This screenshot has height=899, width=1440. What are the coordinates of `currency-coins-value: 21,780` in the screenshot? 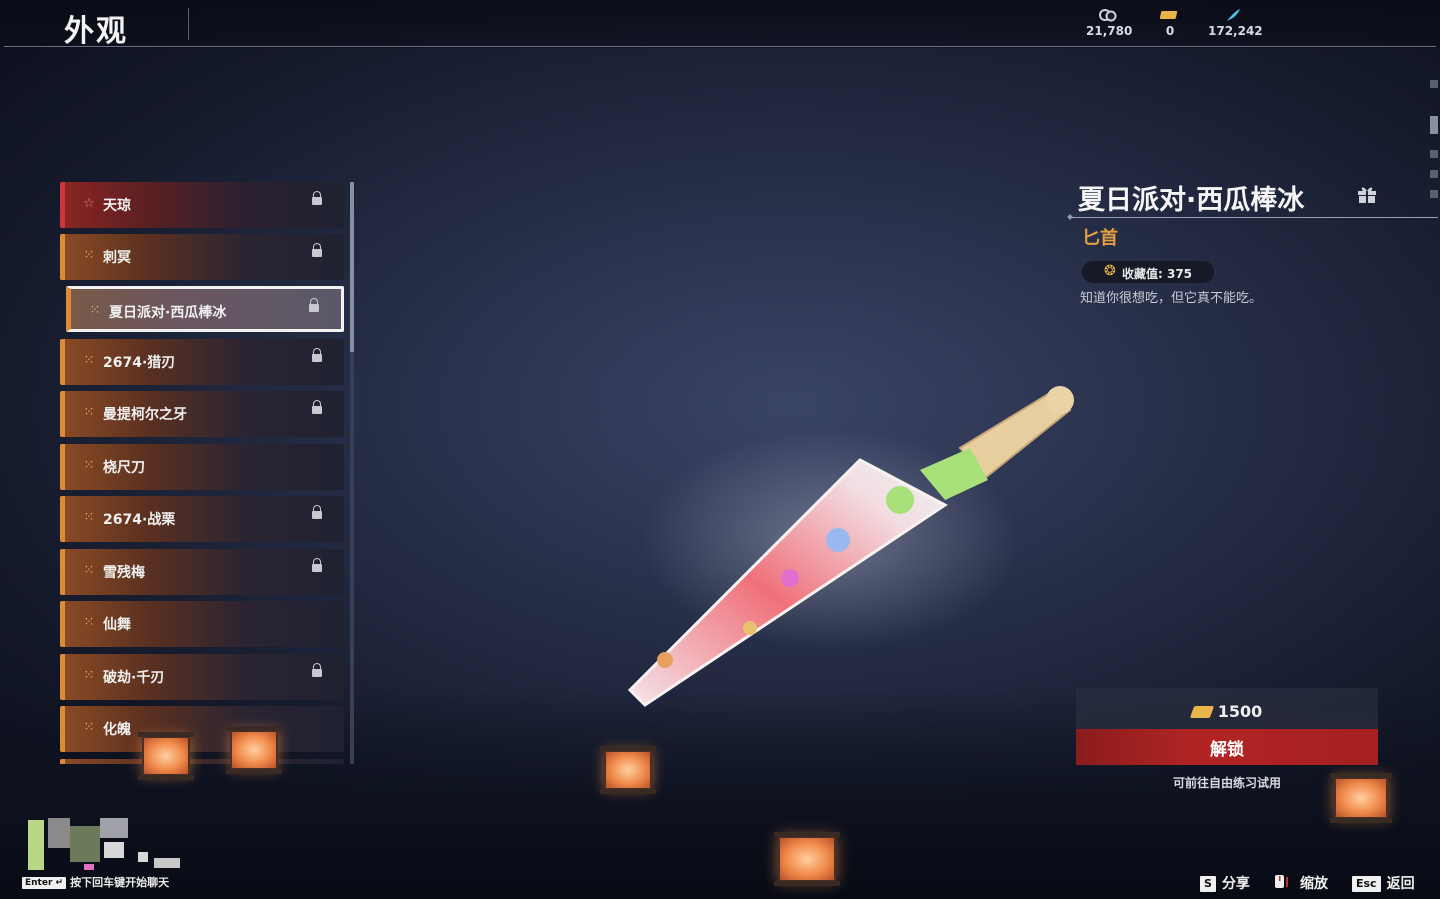 It's located at (1109, 31).